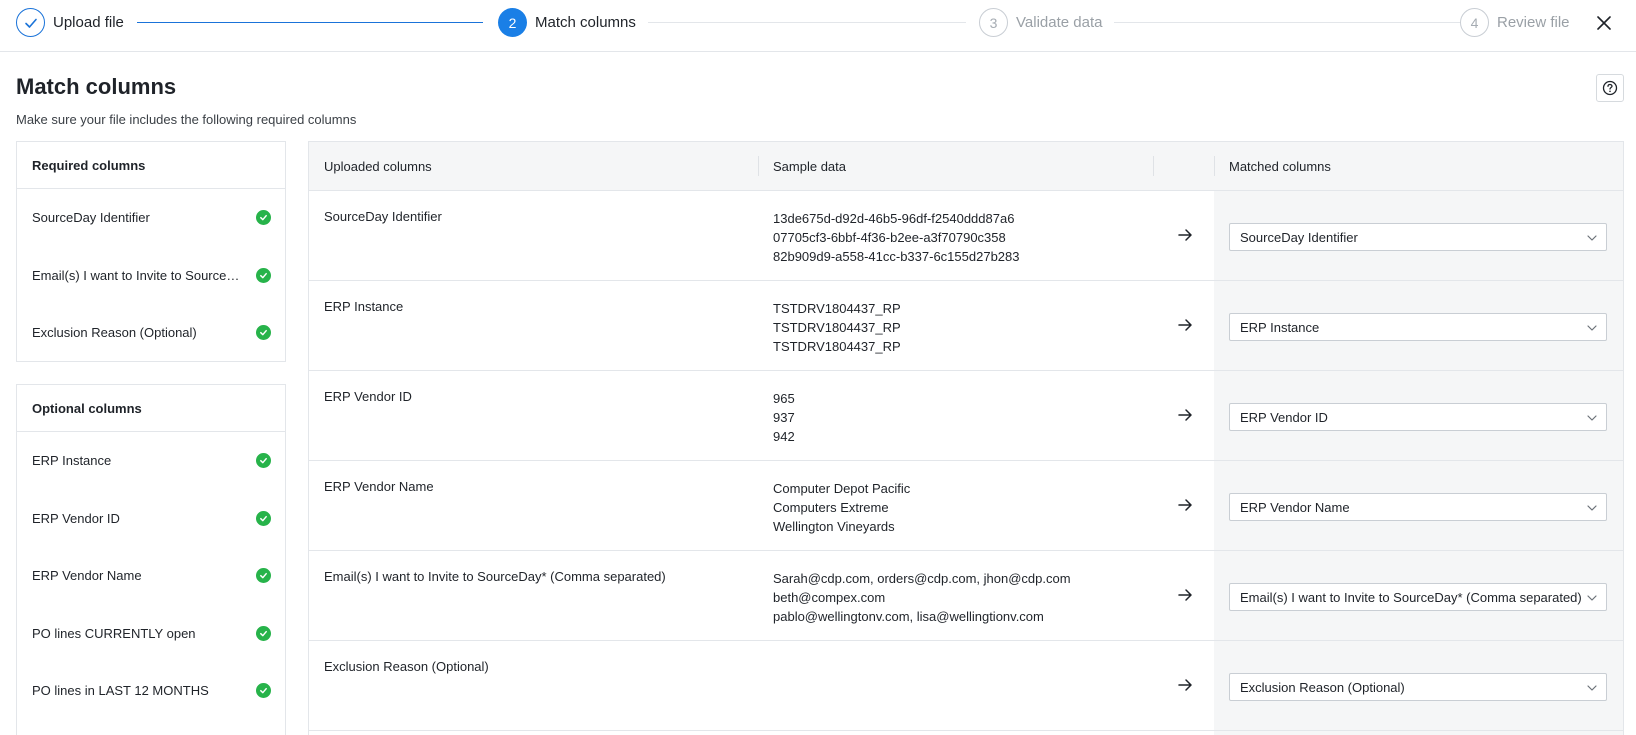  I want to click on sample-data: 965 937 942, so click(784, 417).